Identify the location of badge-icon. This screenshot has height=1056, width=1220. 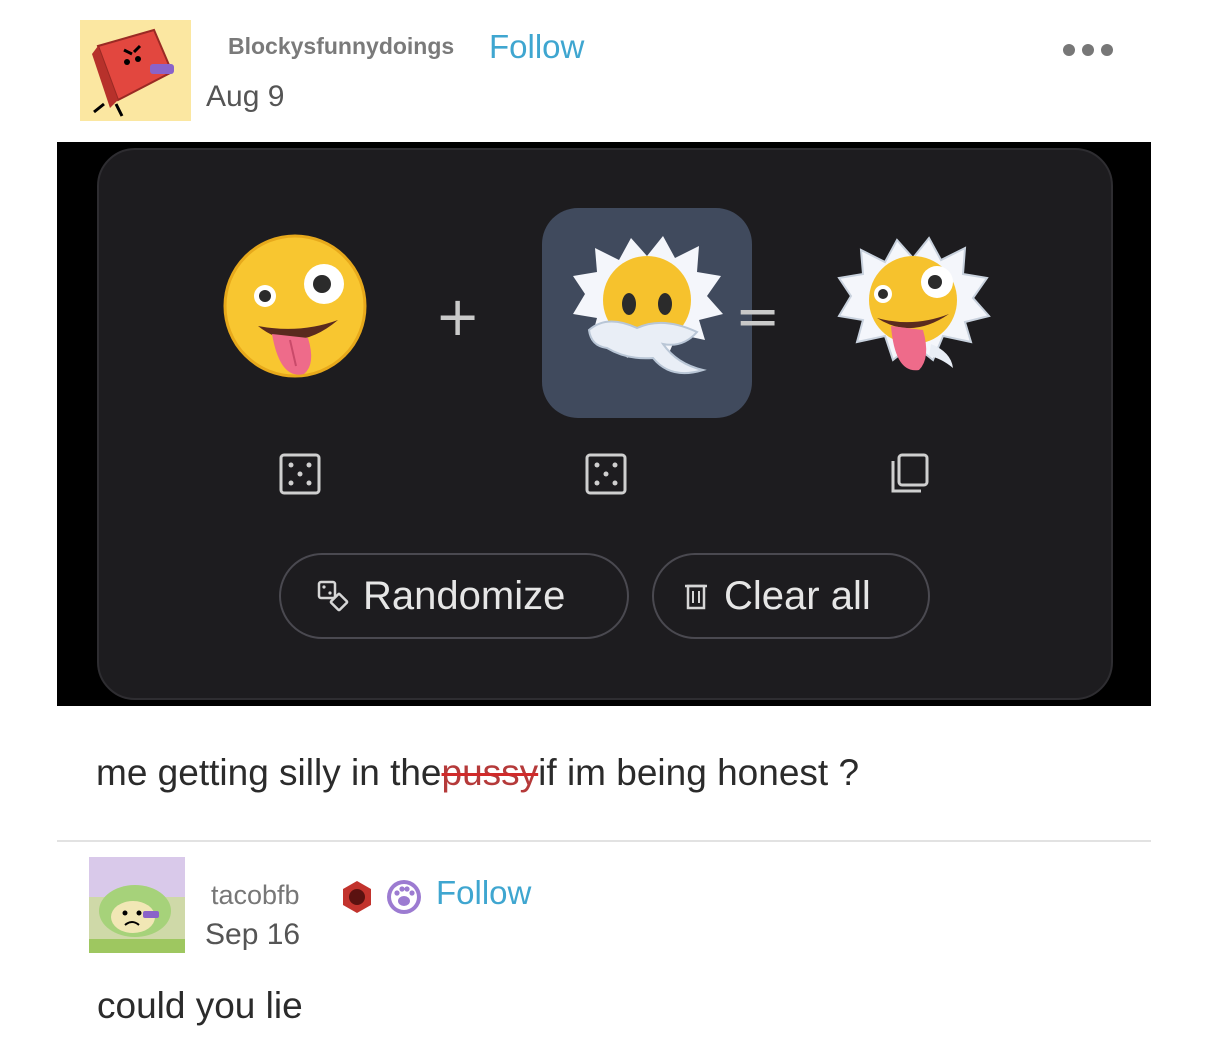
(357, 897).